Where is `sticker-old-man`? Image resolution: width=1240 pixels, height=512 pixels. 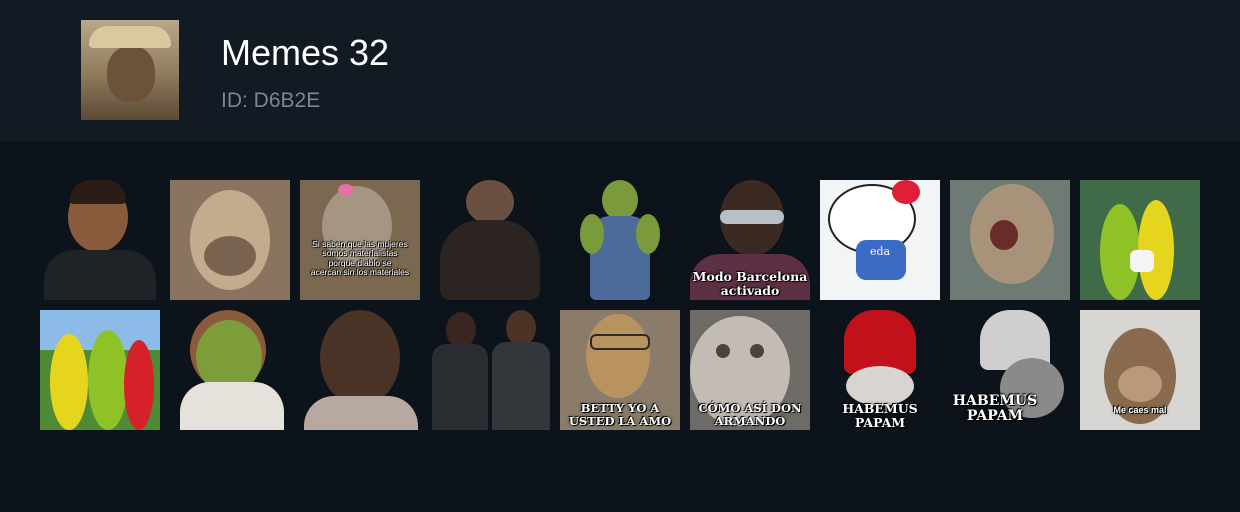 sticker-old-man is located at coordinates (360, 370).